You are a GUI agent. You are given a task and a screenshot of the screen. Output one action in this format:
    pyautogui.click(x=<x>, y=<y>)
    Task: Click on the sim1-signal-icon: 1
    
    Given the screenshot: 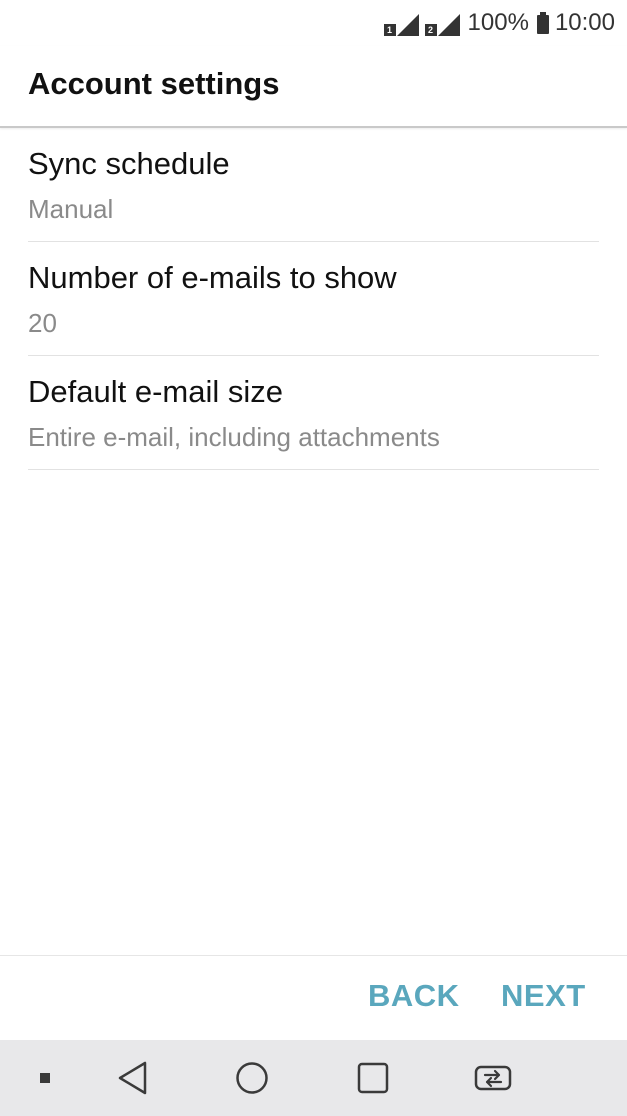 What is the action you would take?
    pyautogui.click(x=401, y=23)
    